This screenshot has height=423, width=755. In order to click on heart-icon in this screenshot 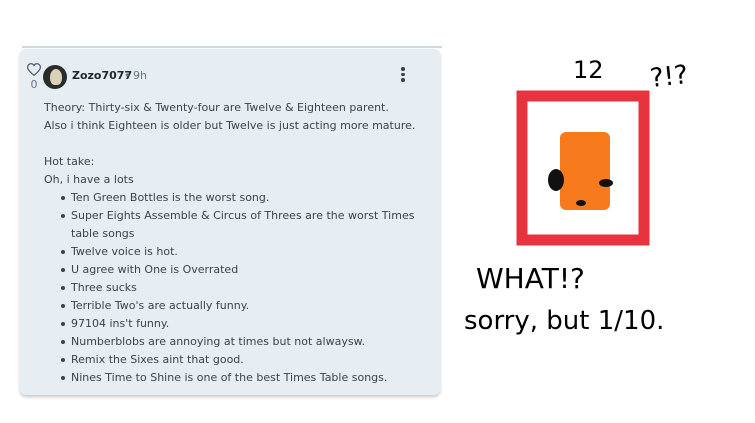, I will do `click(34, 70)`.